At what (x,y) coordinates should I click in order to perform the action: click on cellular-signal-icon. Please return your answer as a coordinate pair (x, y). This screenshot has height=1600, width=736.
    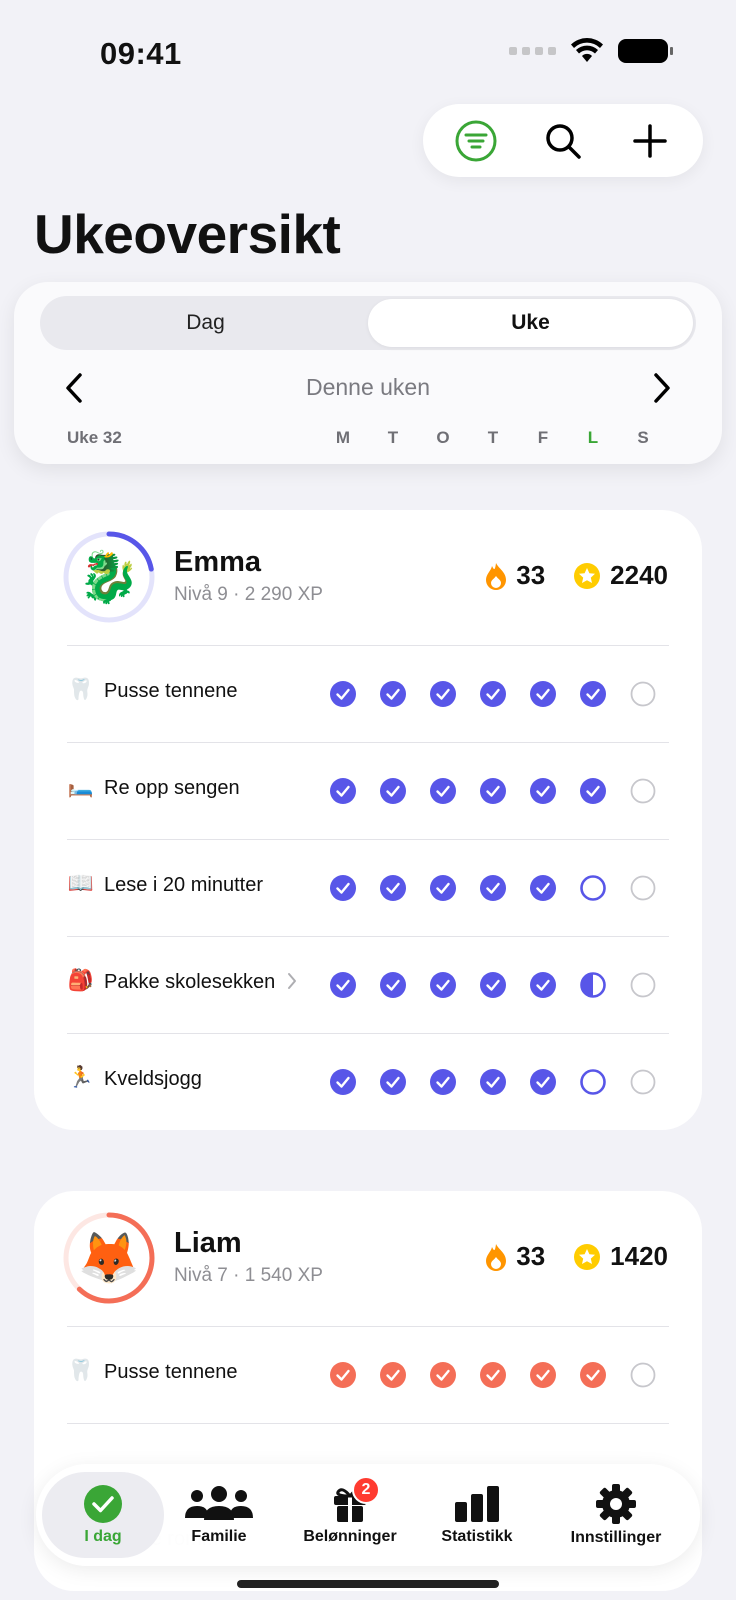
    Looking at the image, I should click on (532, 51).